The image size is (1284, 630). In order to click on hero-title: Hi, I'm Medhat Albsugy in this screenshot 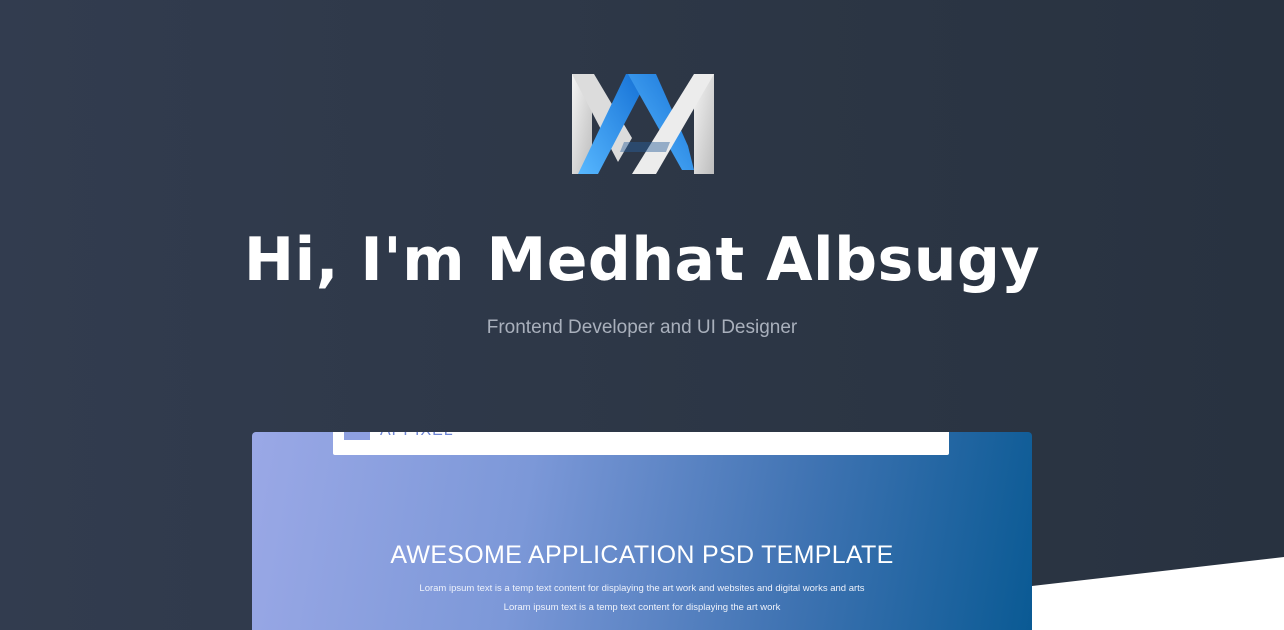, I will do `click(642, 260)`.